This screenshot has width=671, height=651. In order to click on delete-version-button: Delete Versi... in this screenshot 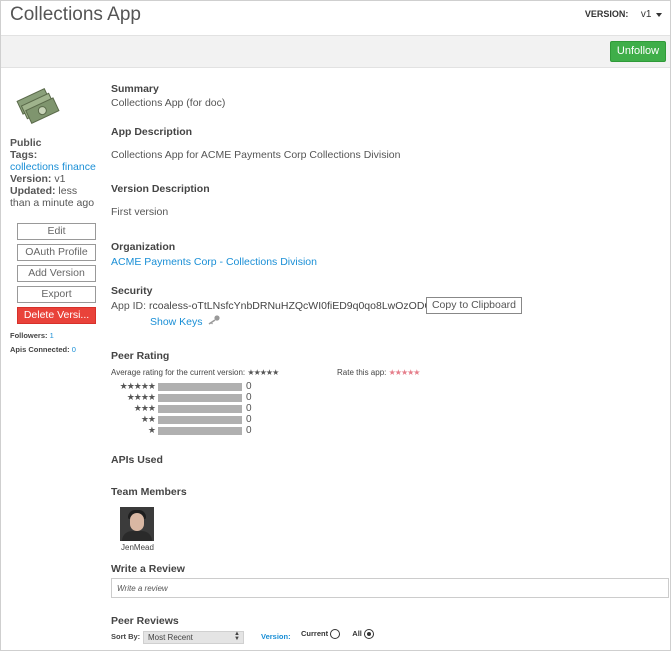, I will do `click(56, 315)`.